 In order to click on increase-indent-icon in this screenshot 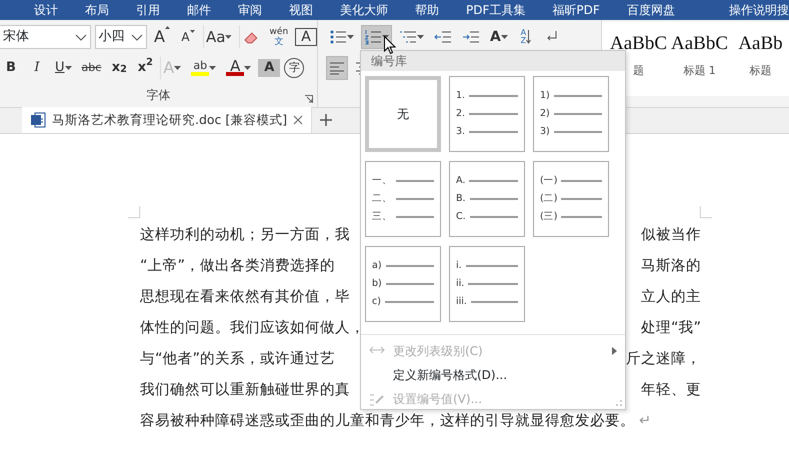, I will do `click(471, 37)`.